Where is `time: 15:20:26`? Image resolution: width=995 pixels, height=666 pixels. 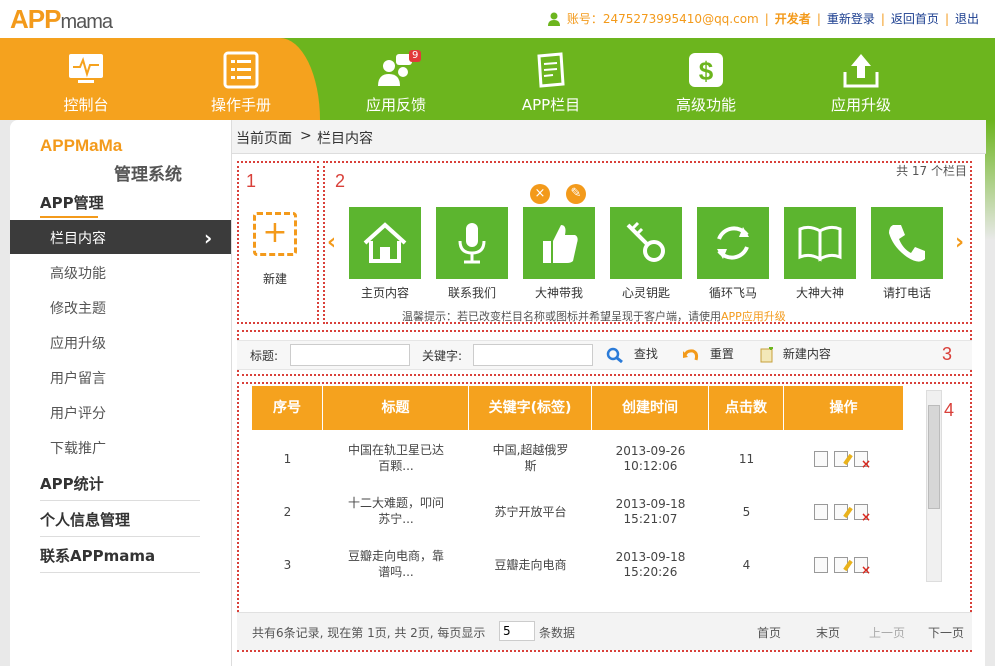 time: 15:20:26 is located at coordinates (650, 572).